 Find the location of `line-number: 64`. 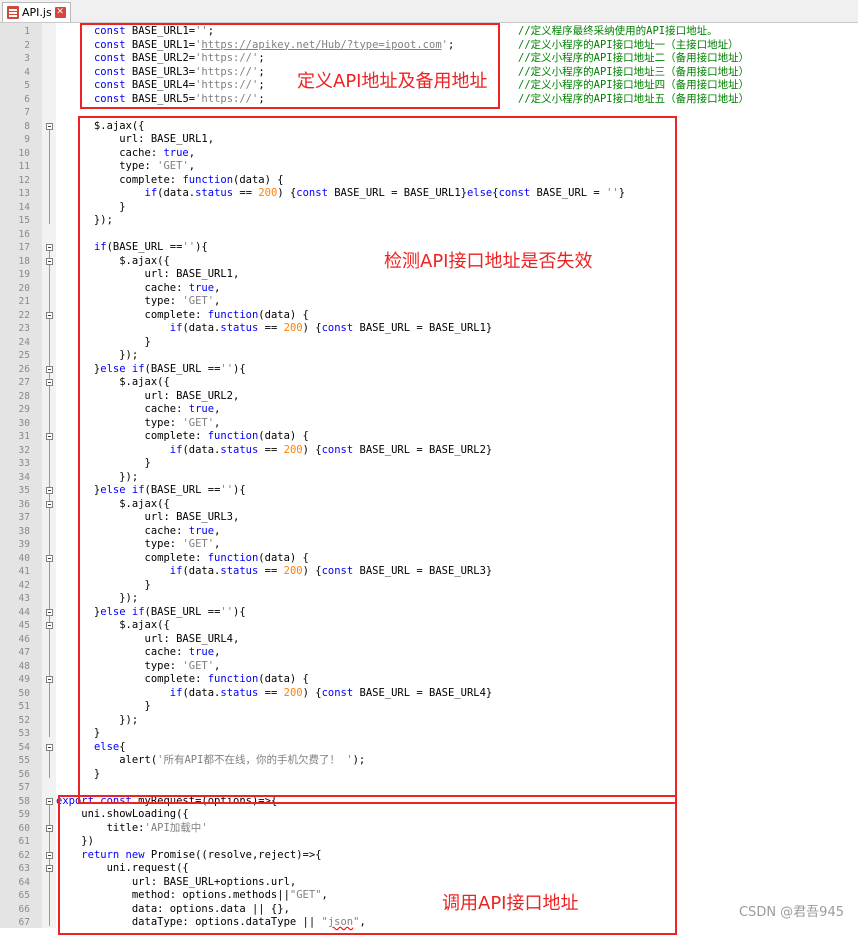

line-number: 64 is located at coordinates (24, 882).